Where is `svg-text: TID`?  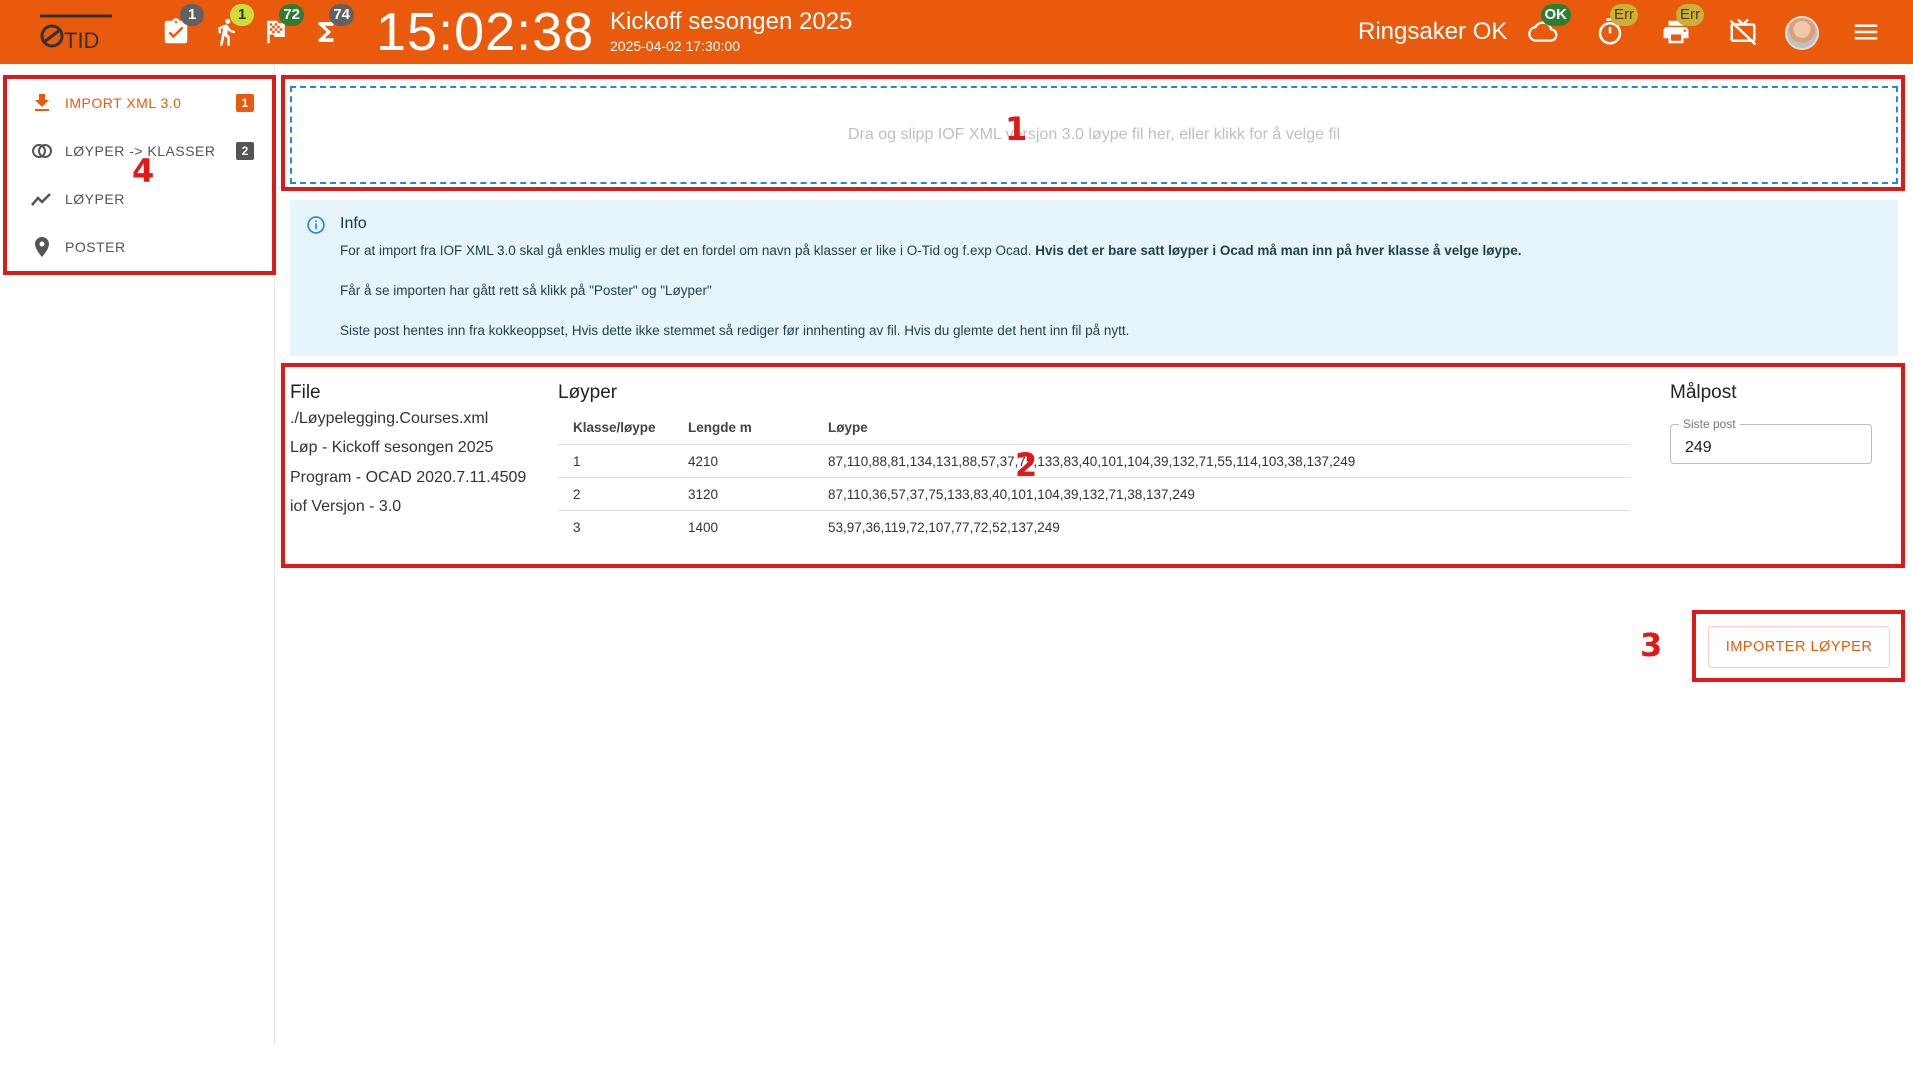
svg-text: TID is located at coordinates (81, 40).